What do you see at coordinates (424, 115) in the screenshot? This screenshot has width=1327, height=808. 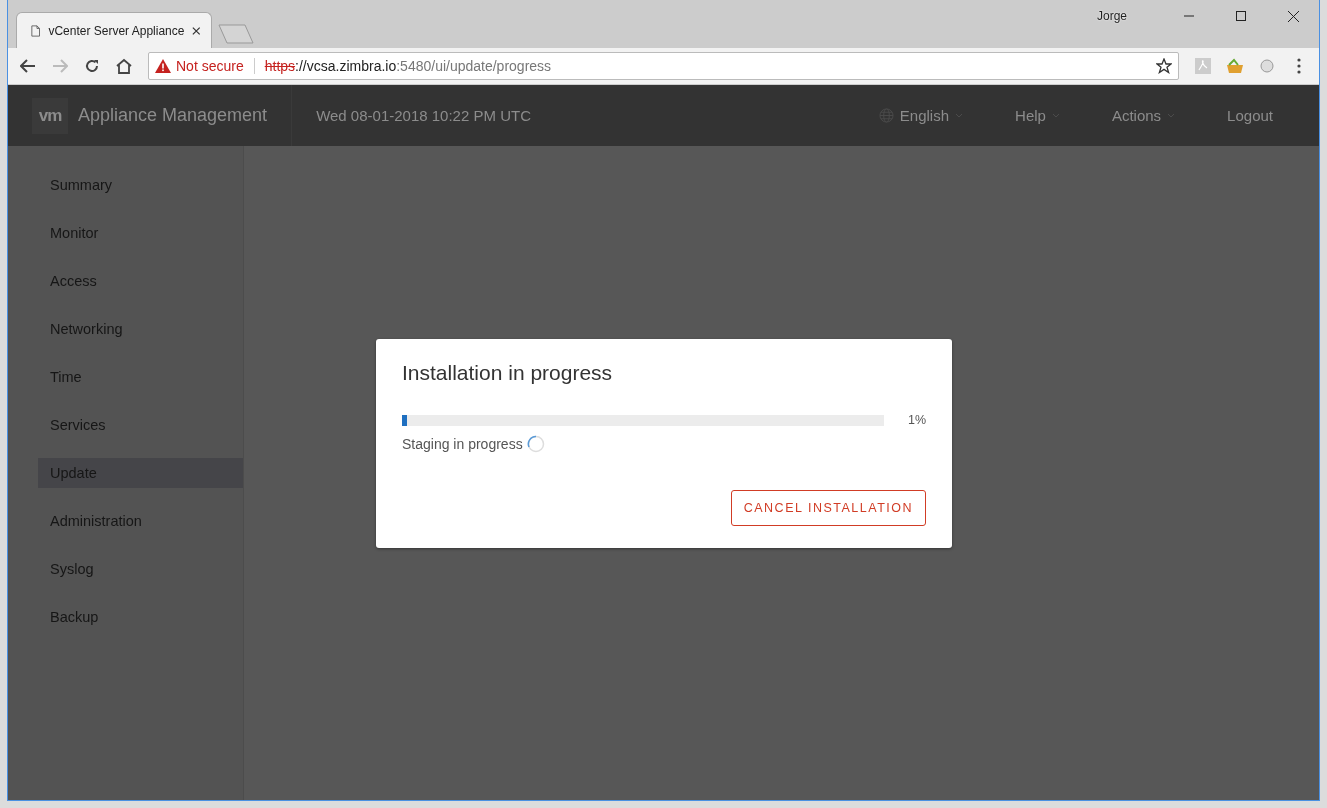 I see `date-time: Wed 08-01-2018 10:22 PM UTC` at bounding box center [424, 115].